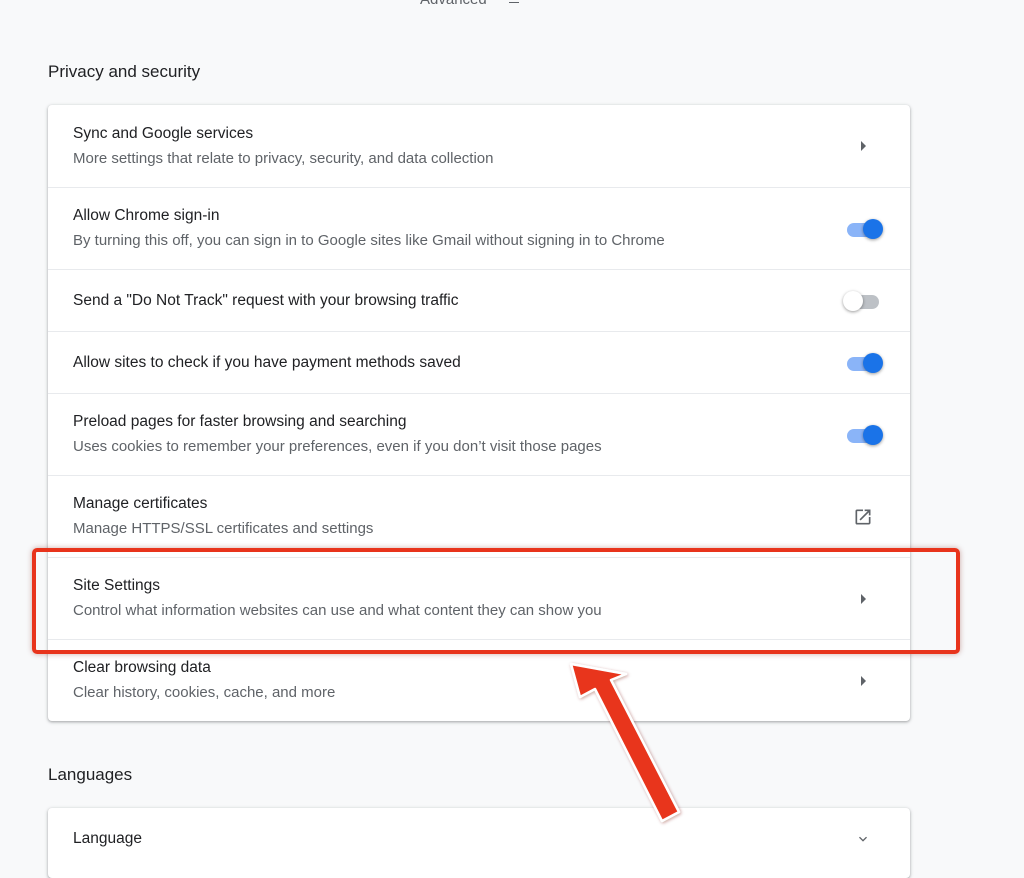 This screenshot has height=878, width=1024. What do you see at coordinates (513, 2) in the screenshot?
I see `collapse-icon` at bounding box center [513, 2].